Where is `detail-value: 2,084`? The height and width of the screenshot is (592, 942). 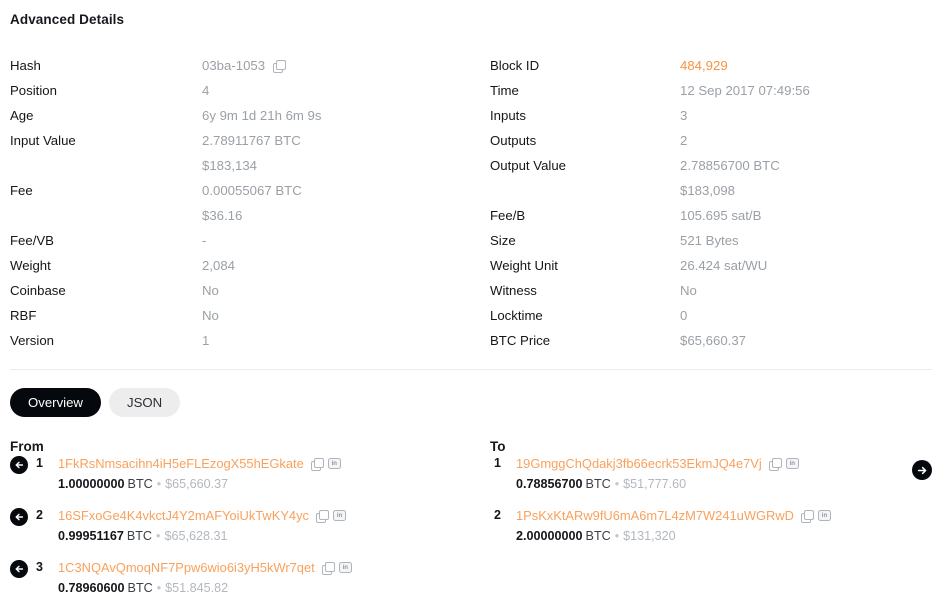
detail-value: 2,084 is located at coordinates (346, 265).